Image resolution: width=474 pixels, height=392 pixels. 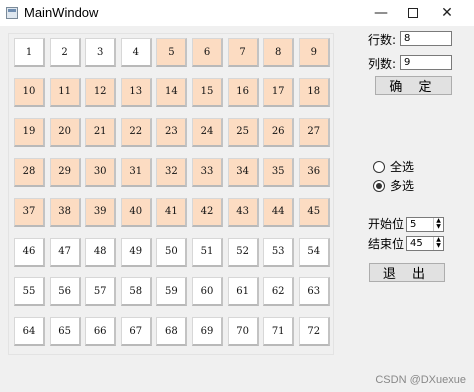 What do you see at coordinates (279, 212) in the screenshot?
I see `grid-cell-button: 44` at bounding box center [279, 212].